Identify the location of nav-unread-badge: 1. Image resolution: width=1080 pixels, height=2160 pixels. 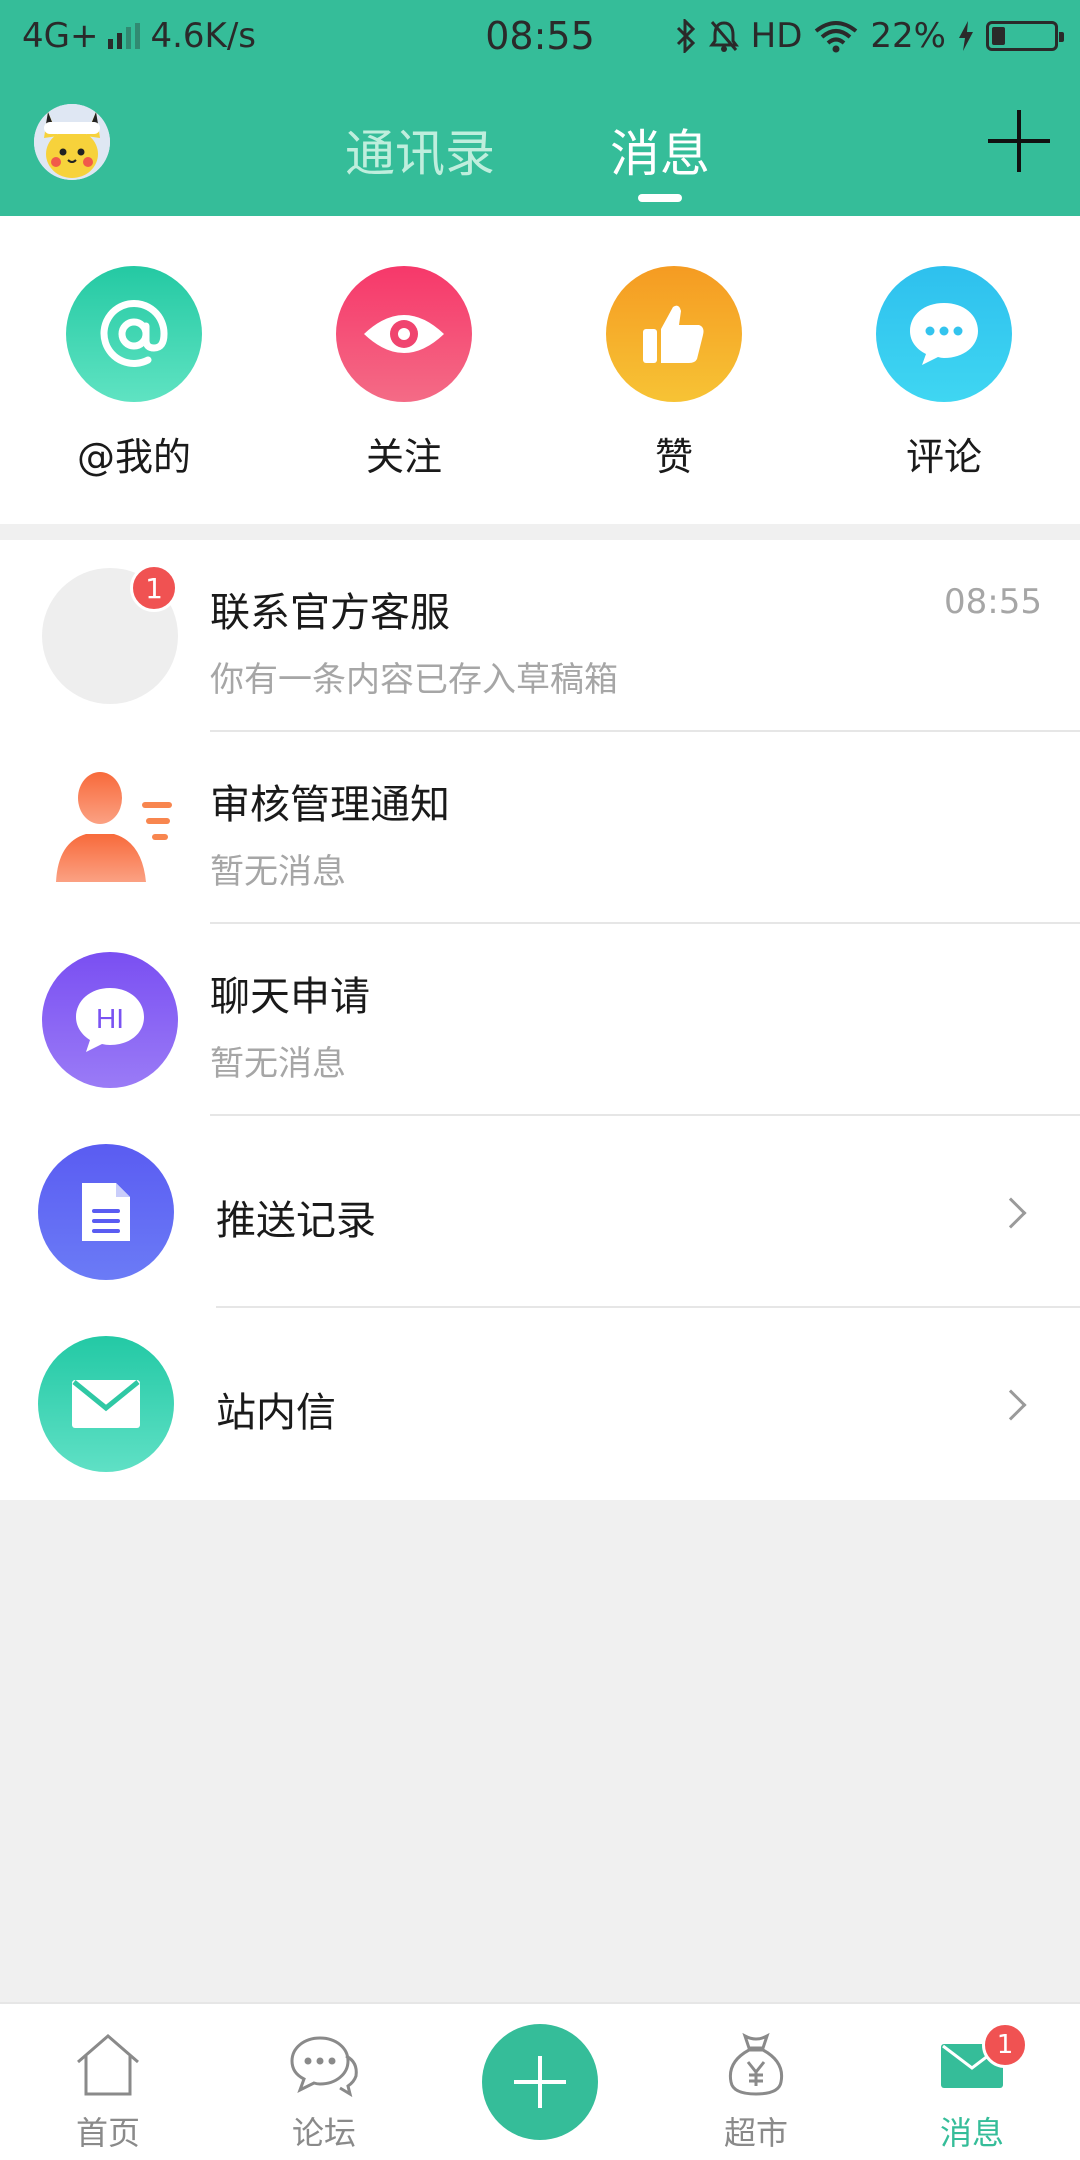
(1005, 2045).